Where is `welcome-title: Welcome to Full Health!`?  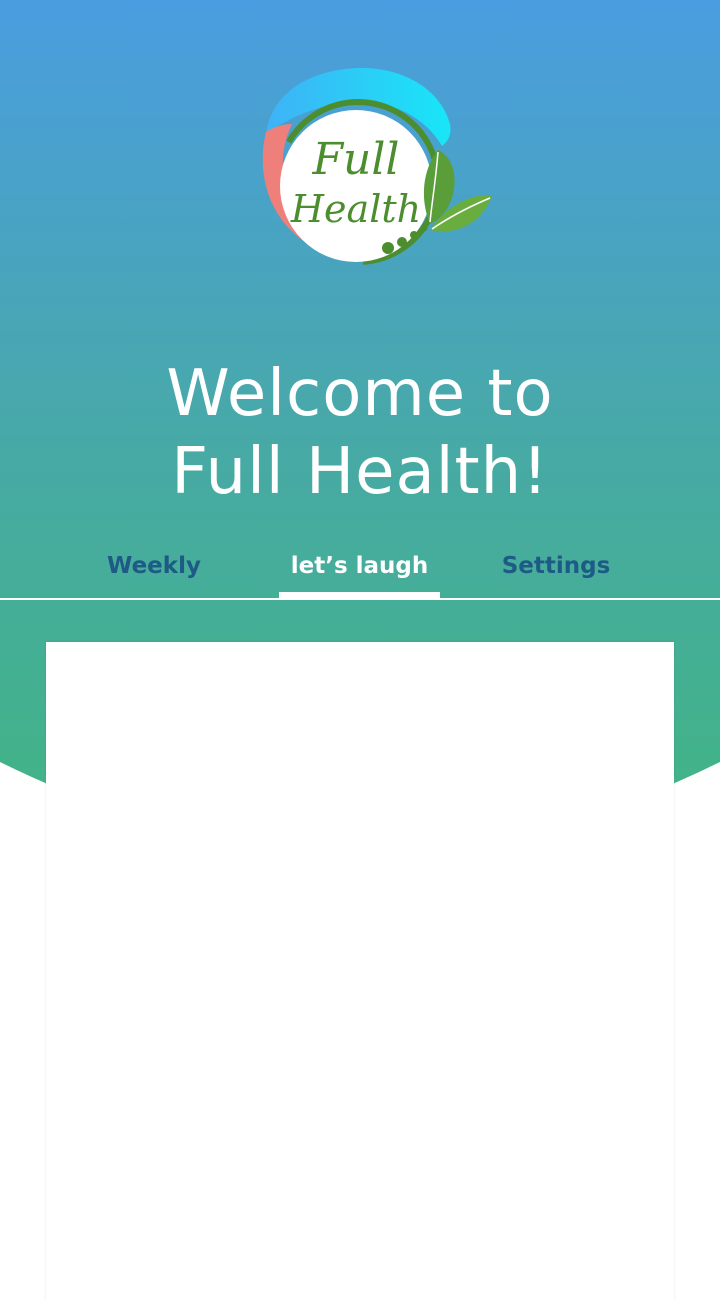 welcome-title: Welcome to Full Health! is located at coordinates (360, 433).